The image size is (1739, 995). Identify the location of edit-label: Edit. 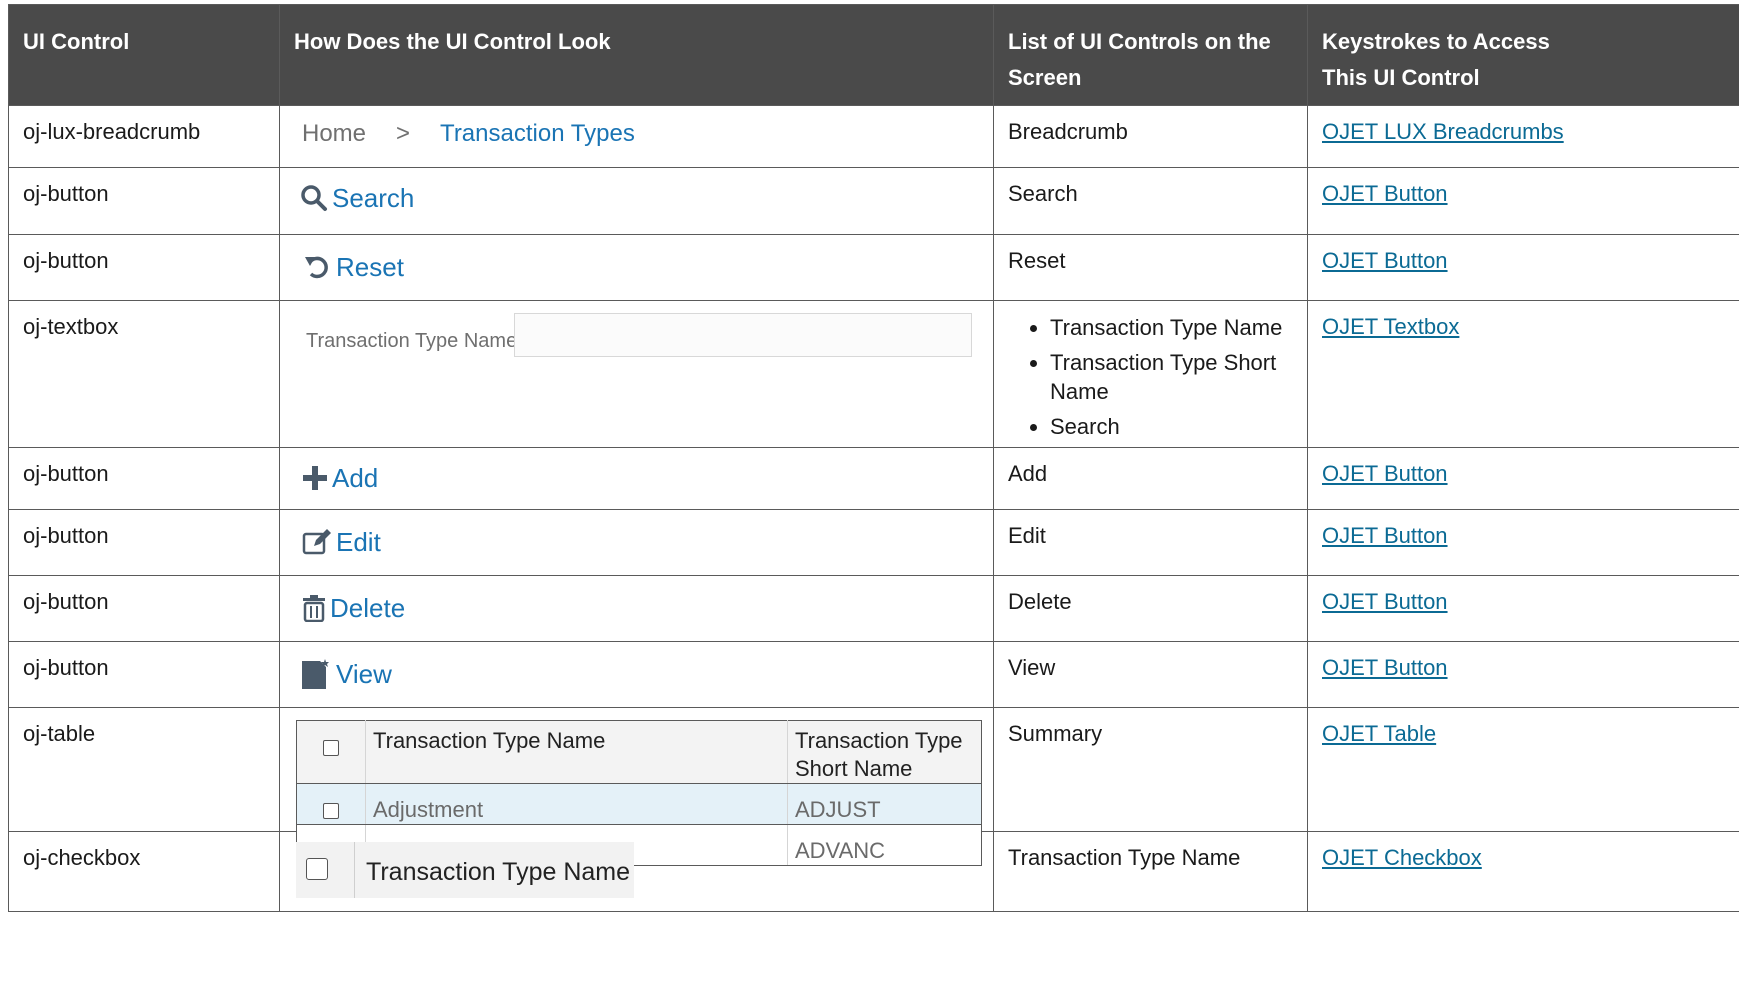
(358, 542).